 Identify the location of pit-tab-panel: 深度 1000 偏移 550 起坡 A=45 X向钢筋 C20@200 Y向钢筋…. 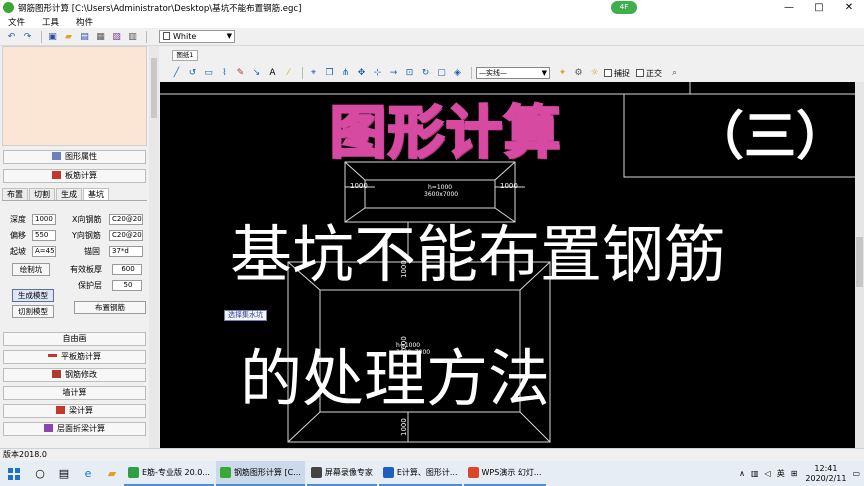
(74, 263).